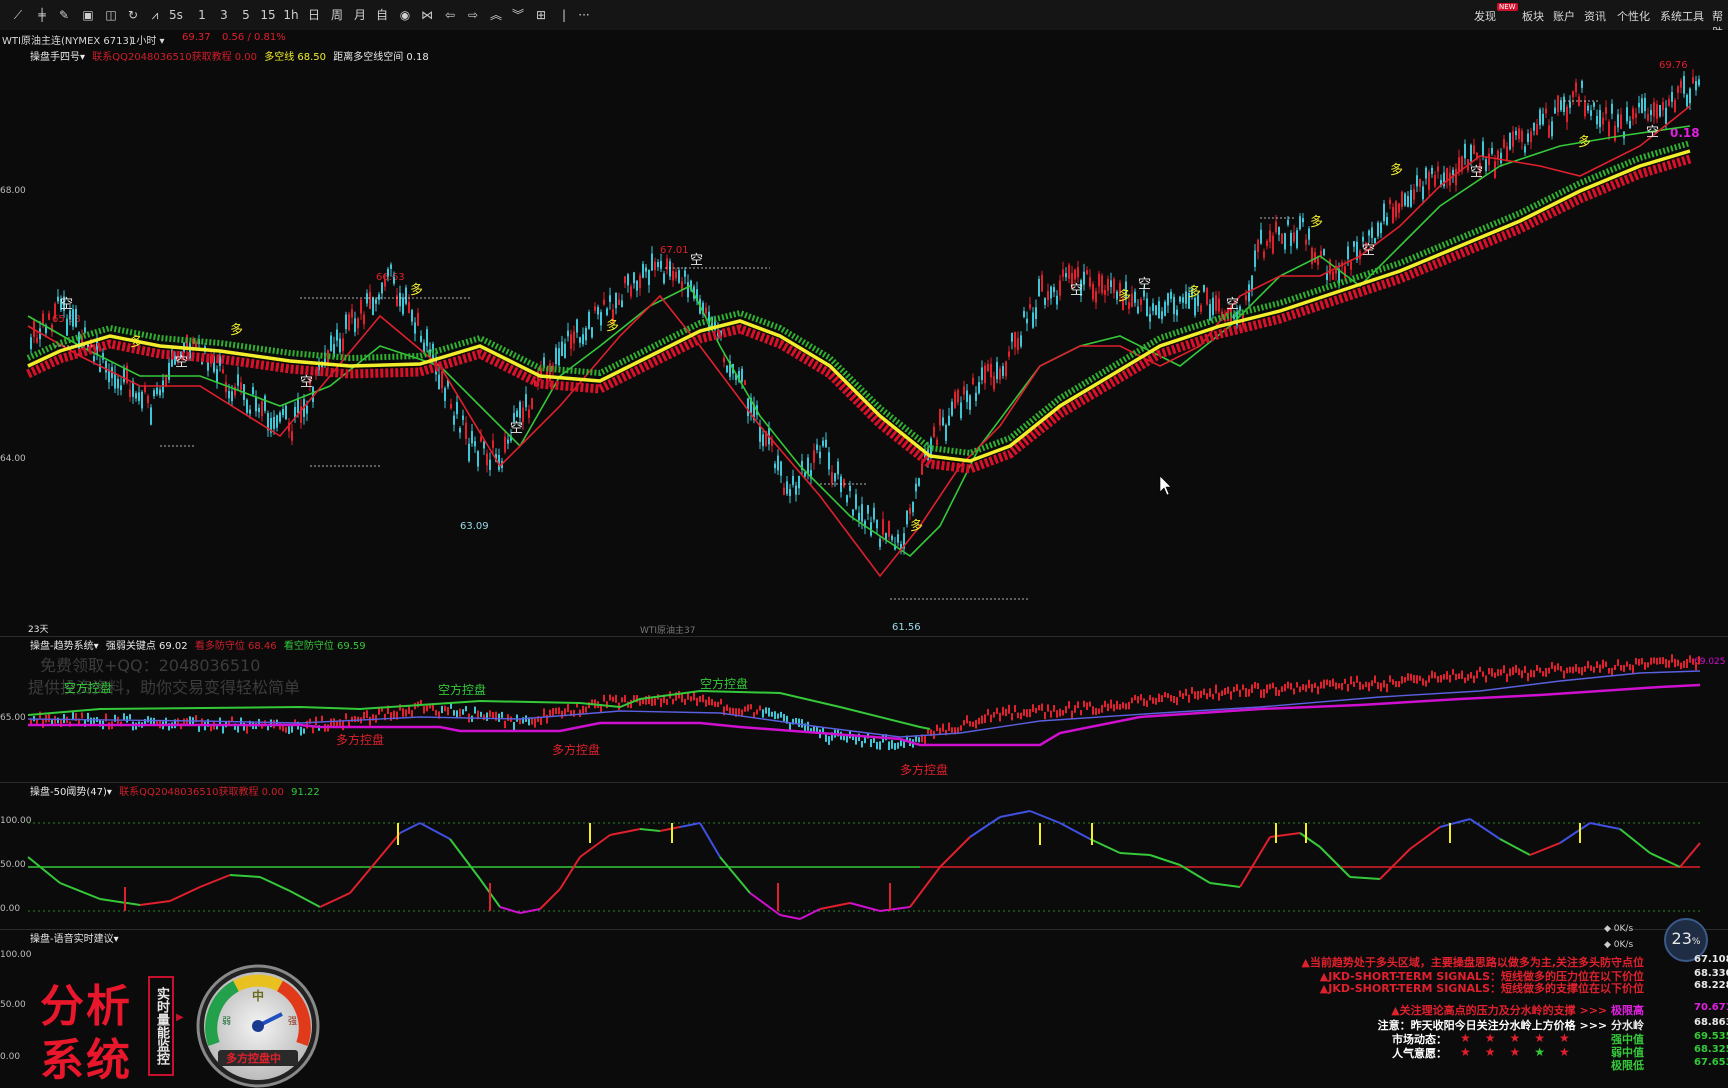  Describe the element at coordinates (1165, 485) in the screenshot. I see `mouse-cursor` at that location.